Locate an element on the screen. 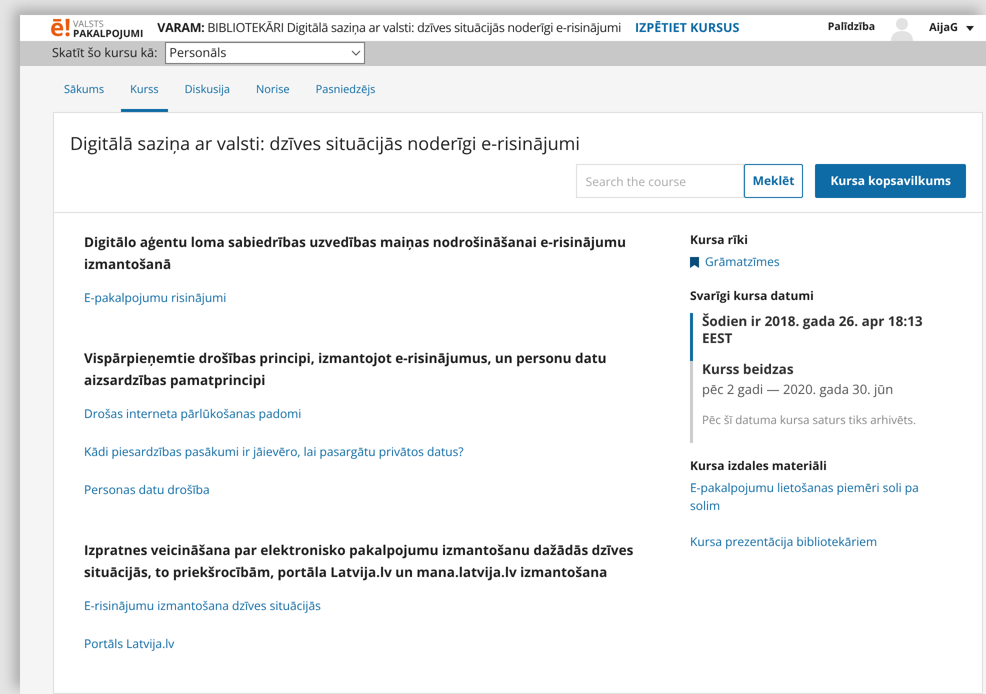  lesson-link: E-risinājumu izmantošana dzīves situācijās is located at coordinates (369, 606).